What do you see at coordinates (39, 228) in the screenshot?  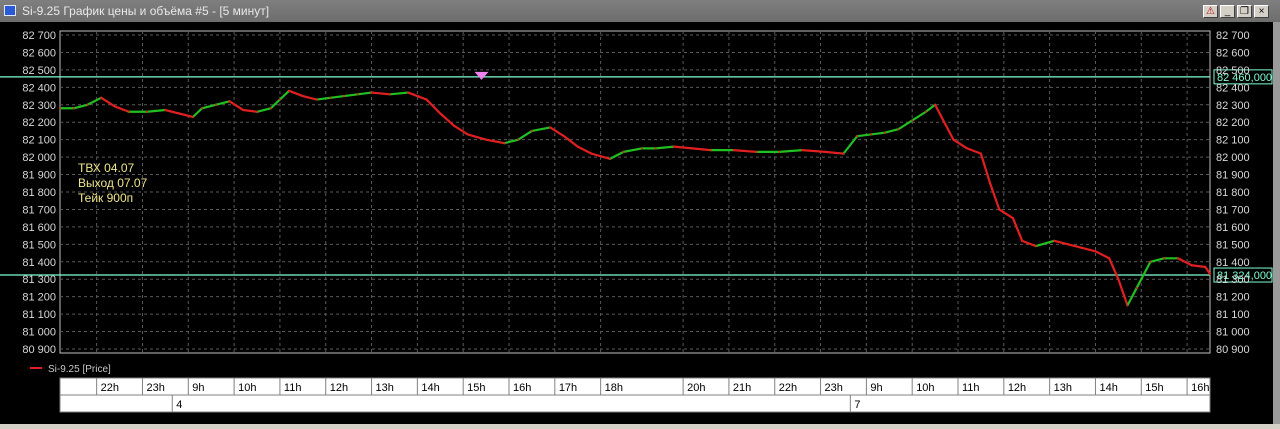 I see `y-tick-label-left: 81 600` at bounding box center [39, 228].